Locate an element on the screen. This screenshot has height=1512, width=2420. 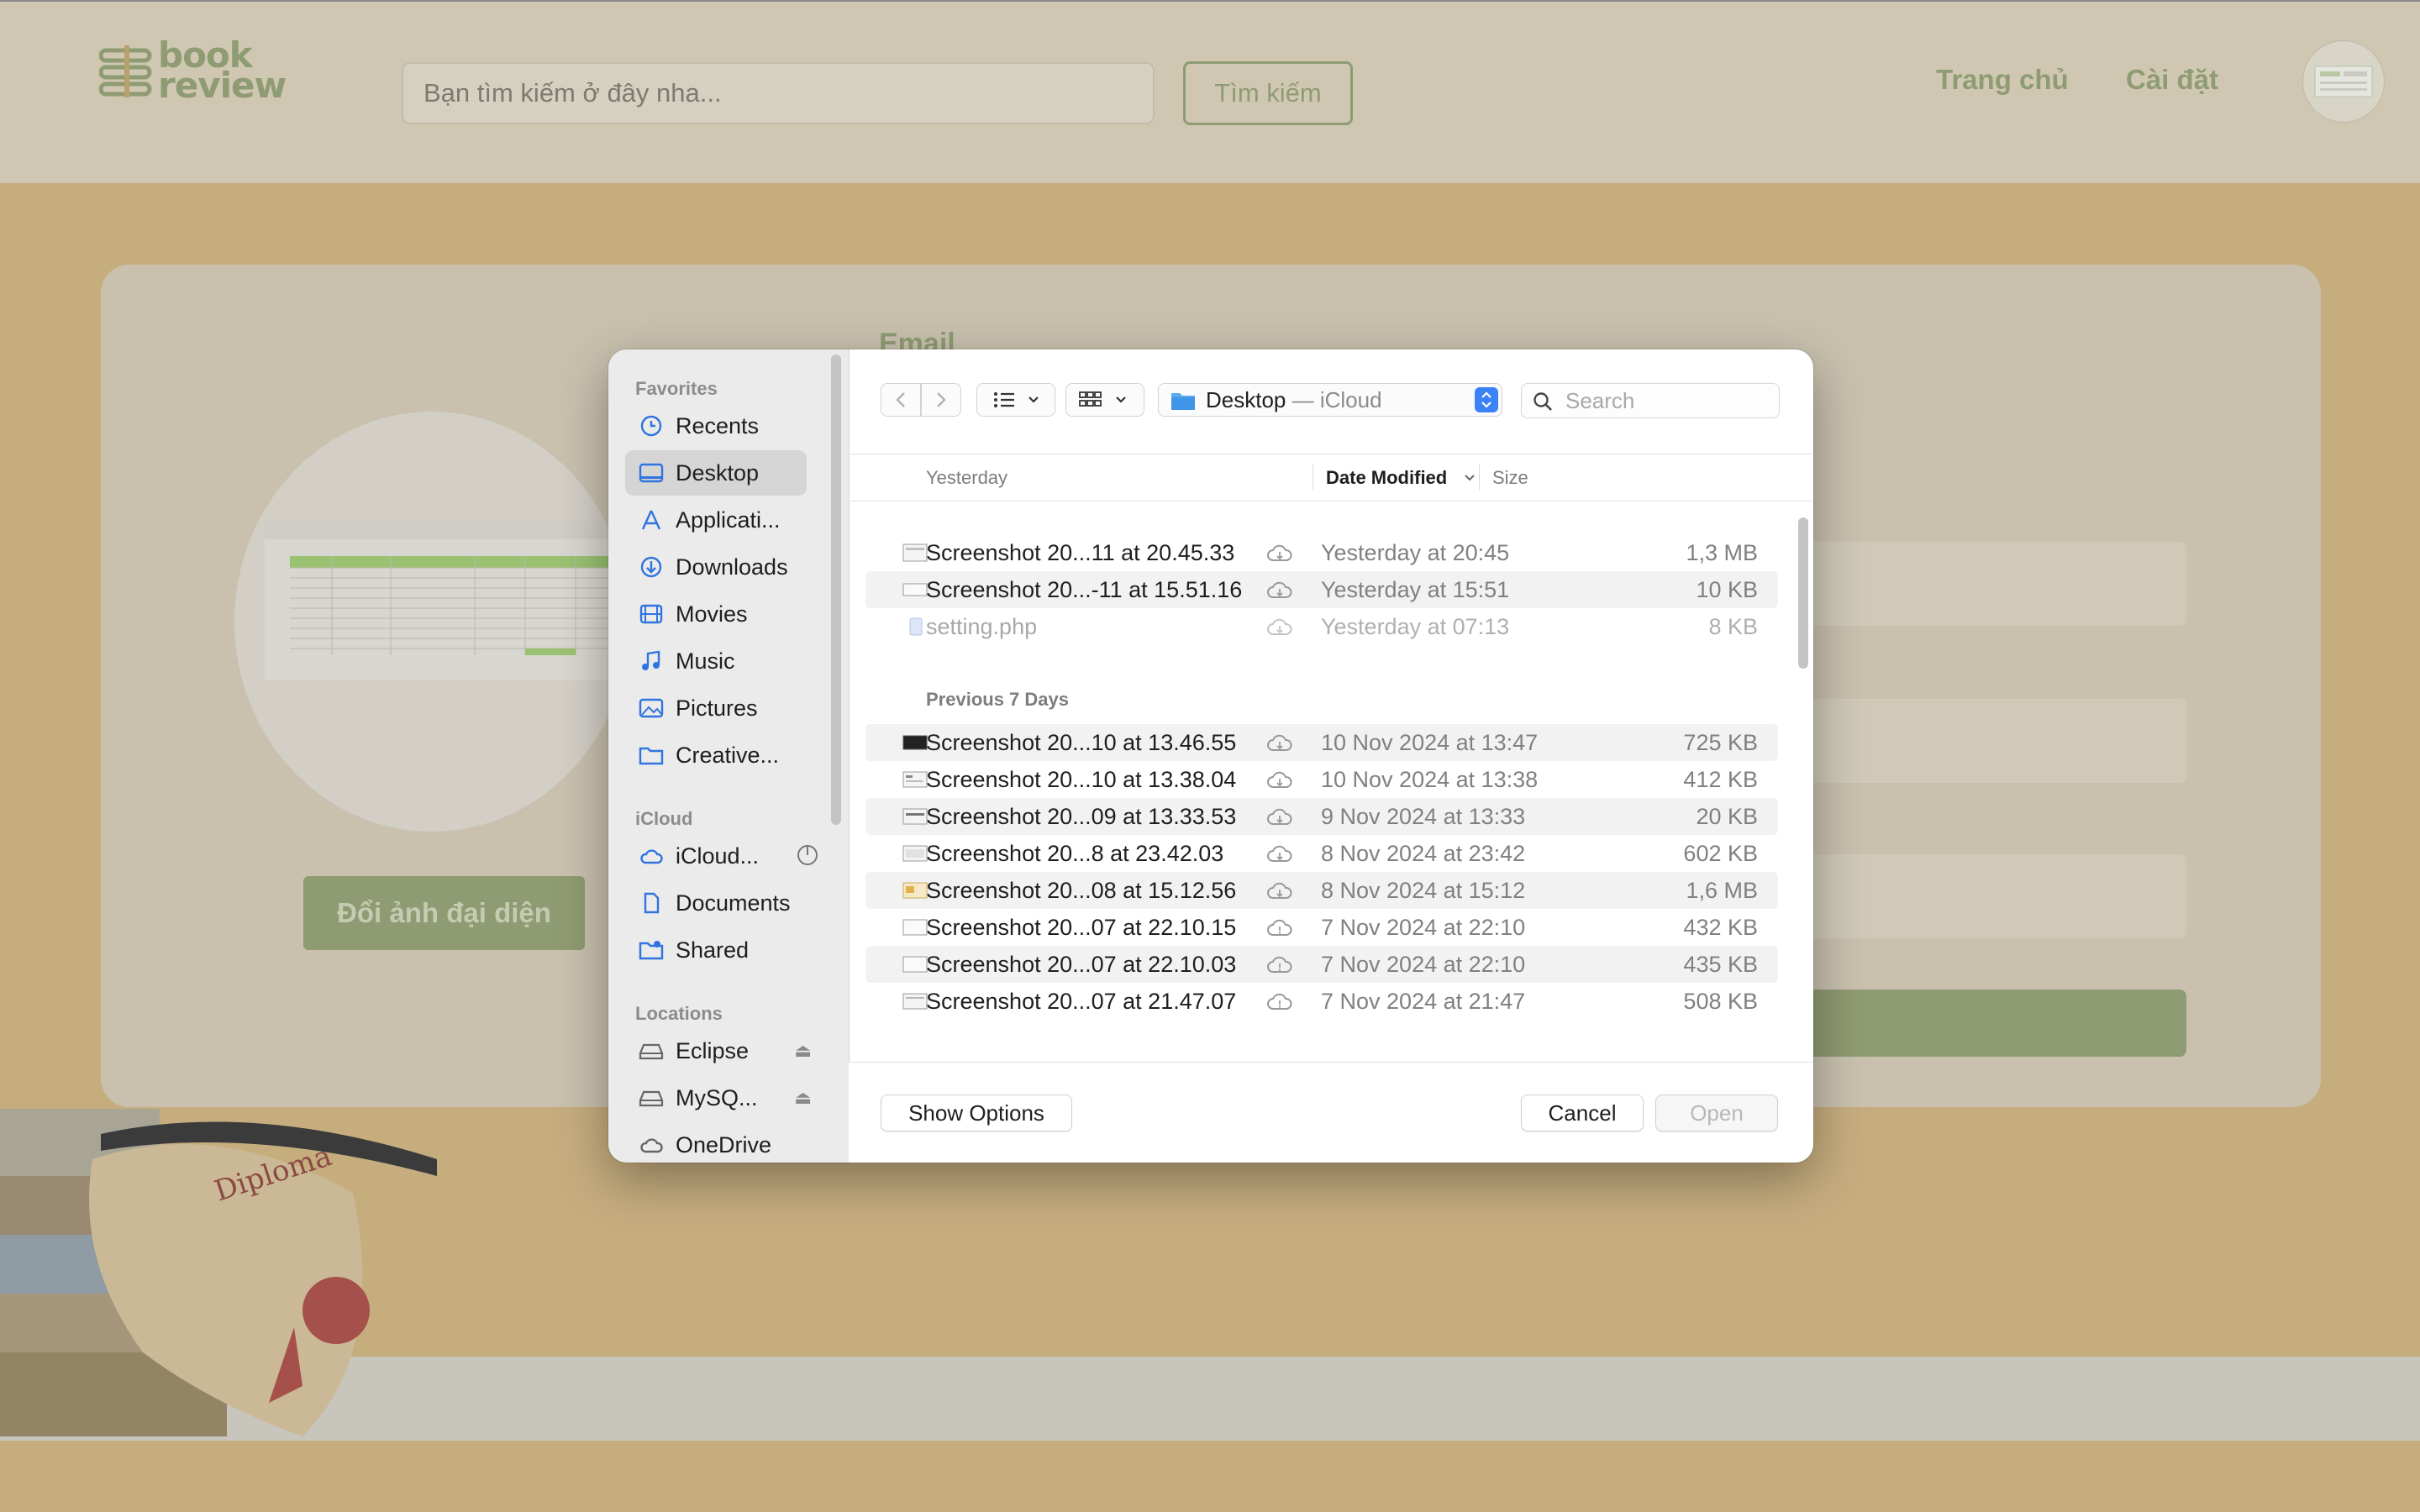
file-row-disabled: setting.php Yesterday at 07:13 8 KB is located at coordinates (1321, 626).